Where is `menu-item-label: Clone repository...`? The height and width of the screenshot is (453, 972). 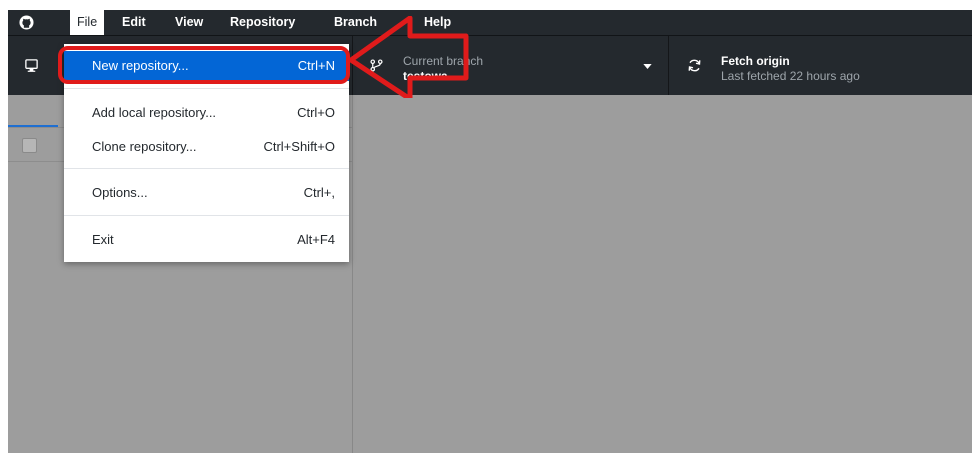 menu-item-label: Clone repository... is located at coordinates (144, 146).